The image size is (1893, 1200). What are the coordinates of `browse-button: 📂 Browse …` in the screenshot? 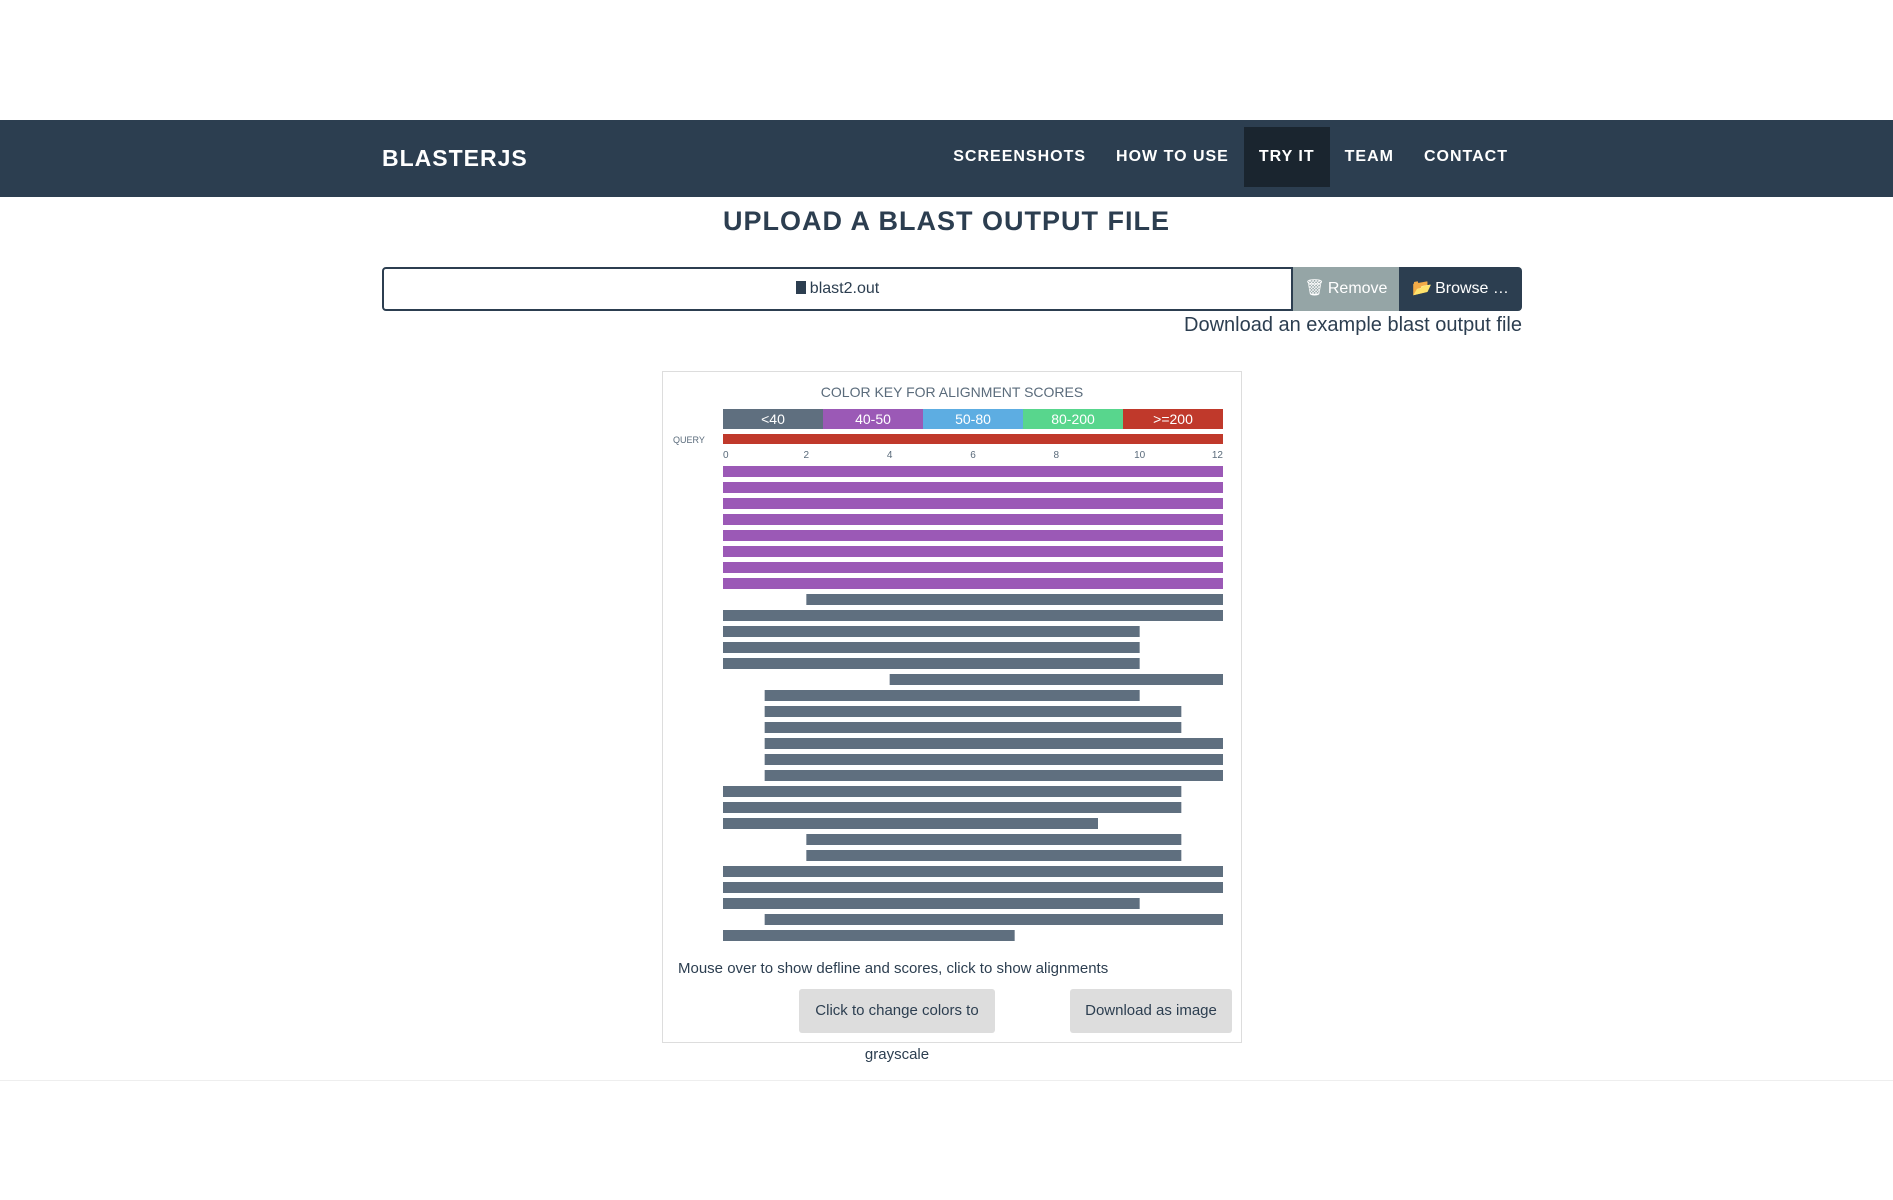 It's located at (1460, 289).